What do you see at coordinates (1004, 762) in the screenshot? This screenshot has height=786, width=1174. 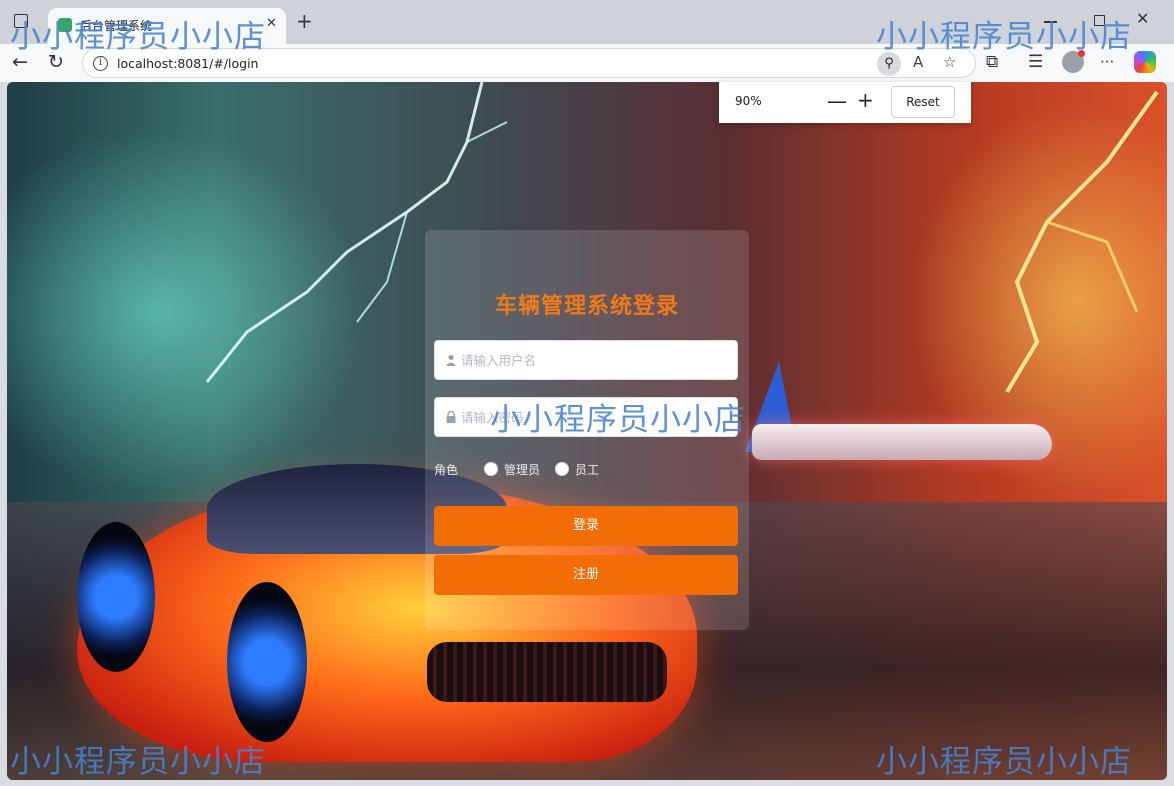 I see `watermark-bottom-right: 小小程序员小小店` at bounding box center [1004, 762].